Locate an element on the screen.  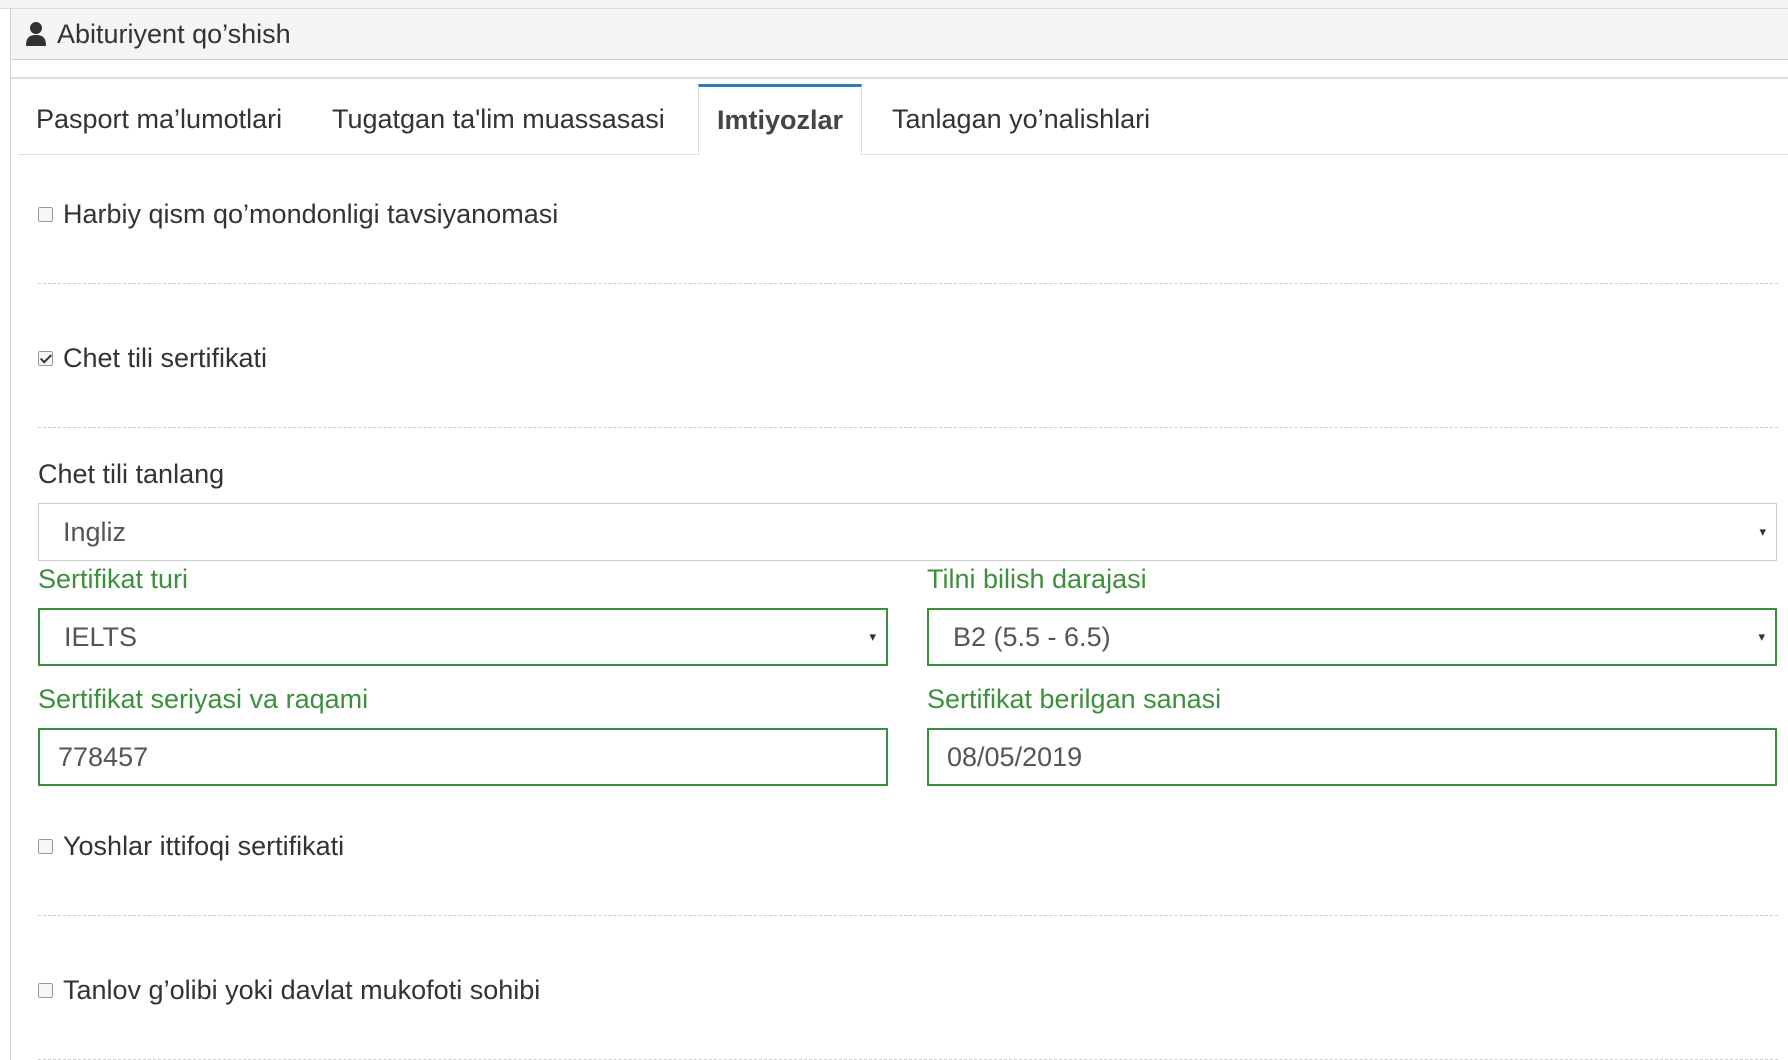
cert-date-label: Sertifikat berilgan sanasi is located at coordinates (1074, 699).